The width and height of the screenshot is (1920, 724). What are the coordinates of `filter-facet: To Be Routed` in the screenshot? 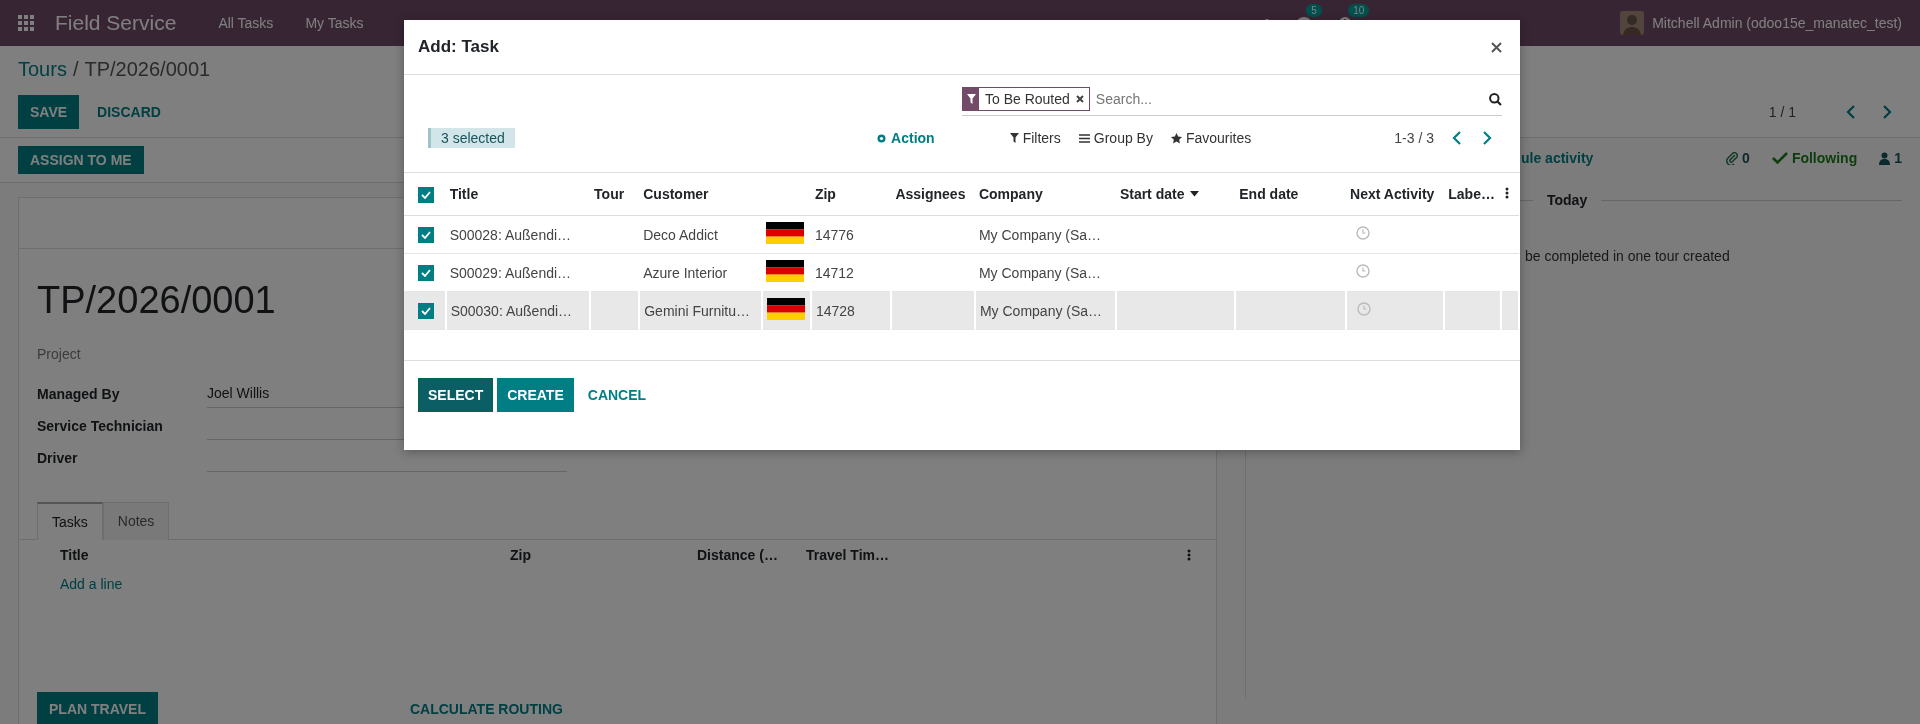 It's located at (1026, 99).